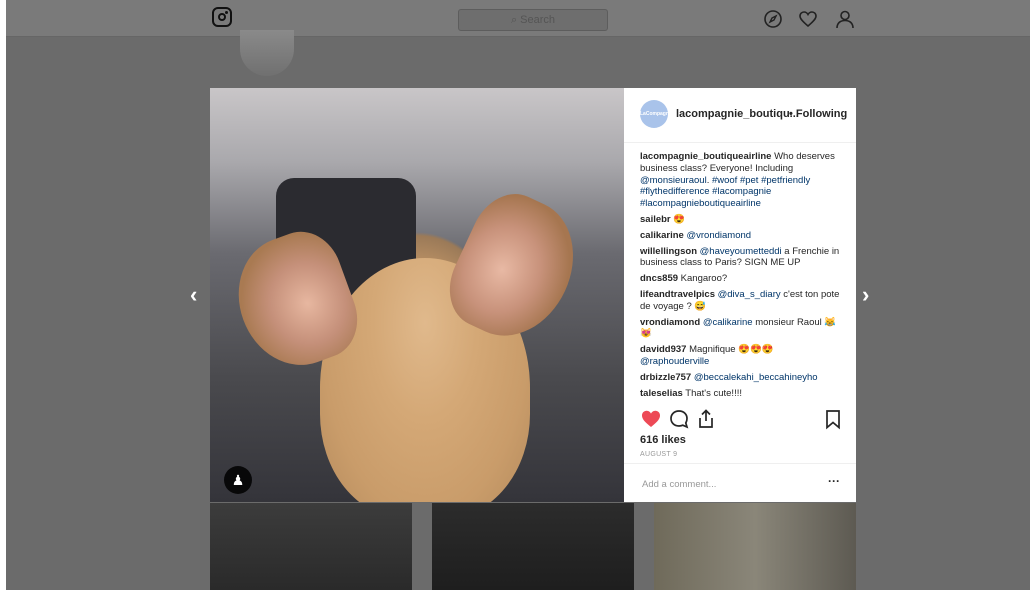  Describe the element at coordinates (677, 294) in the screenshot. I see `comment-username: lifeandtravelpics` at that location.